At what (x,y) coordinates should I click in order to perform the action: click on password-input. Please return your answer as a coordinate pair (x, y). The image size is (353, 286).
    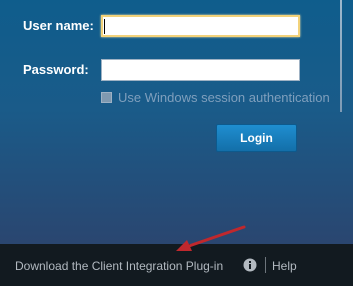
    Looking at the image, I should click on (200, 70).